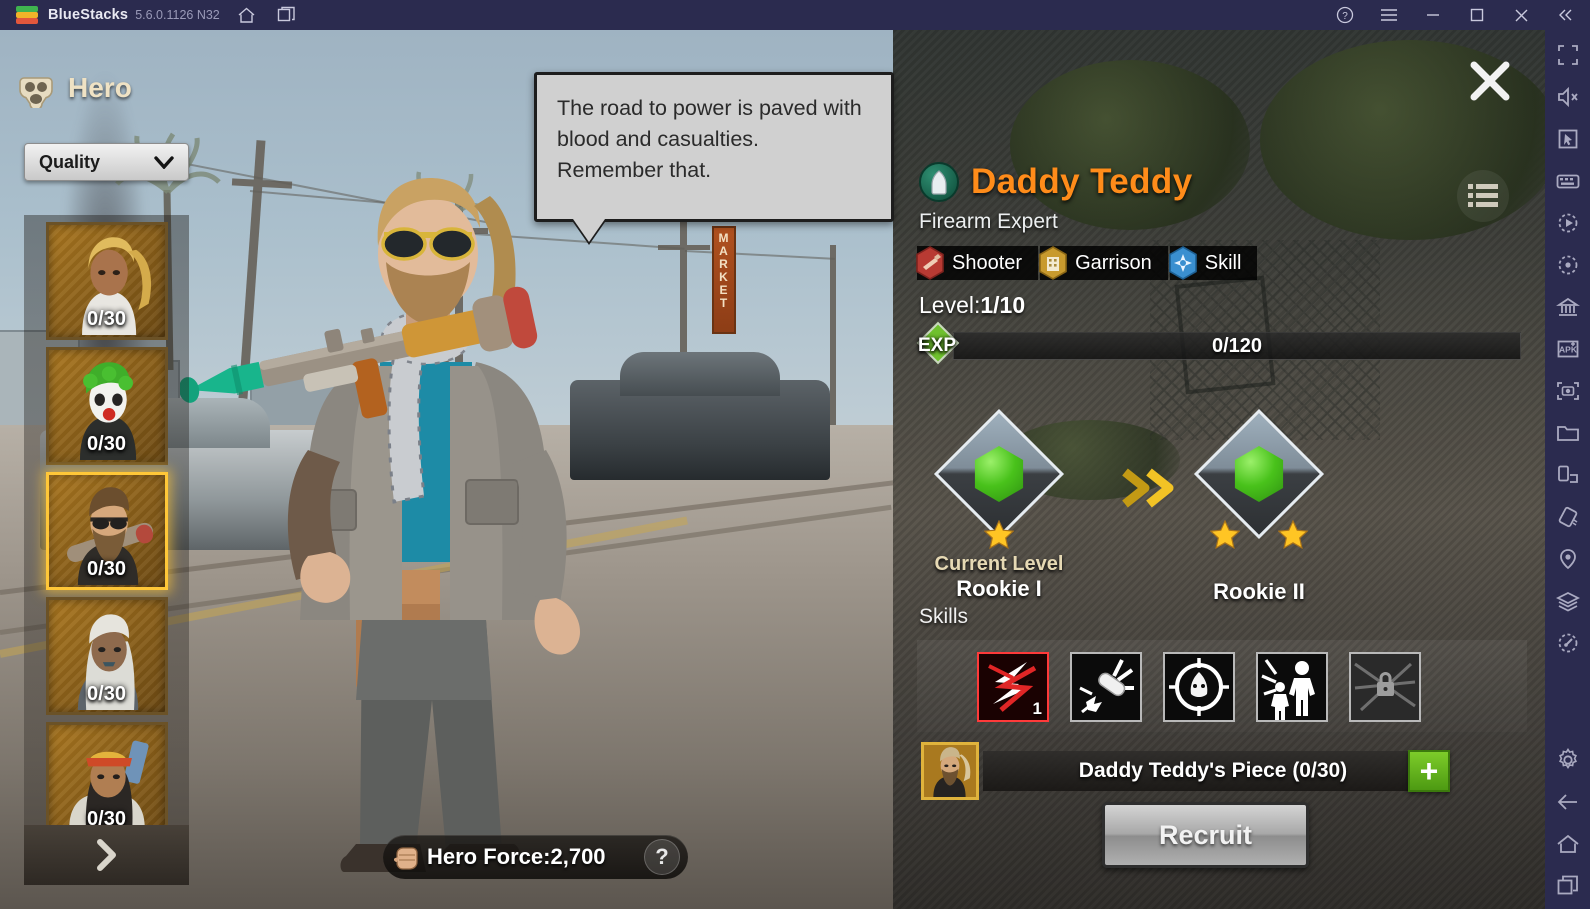  Describe the element at coordinates (1568, 601) in the screenshot. I see `layers-icon` at that location.